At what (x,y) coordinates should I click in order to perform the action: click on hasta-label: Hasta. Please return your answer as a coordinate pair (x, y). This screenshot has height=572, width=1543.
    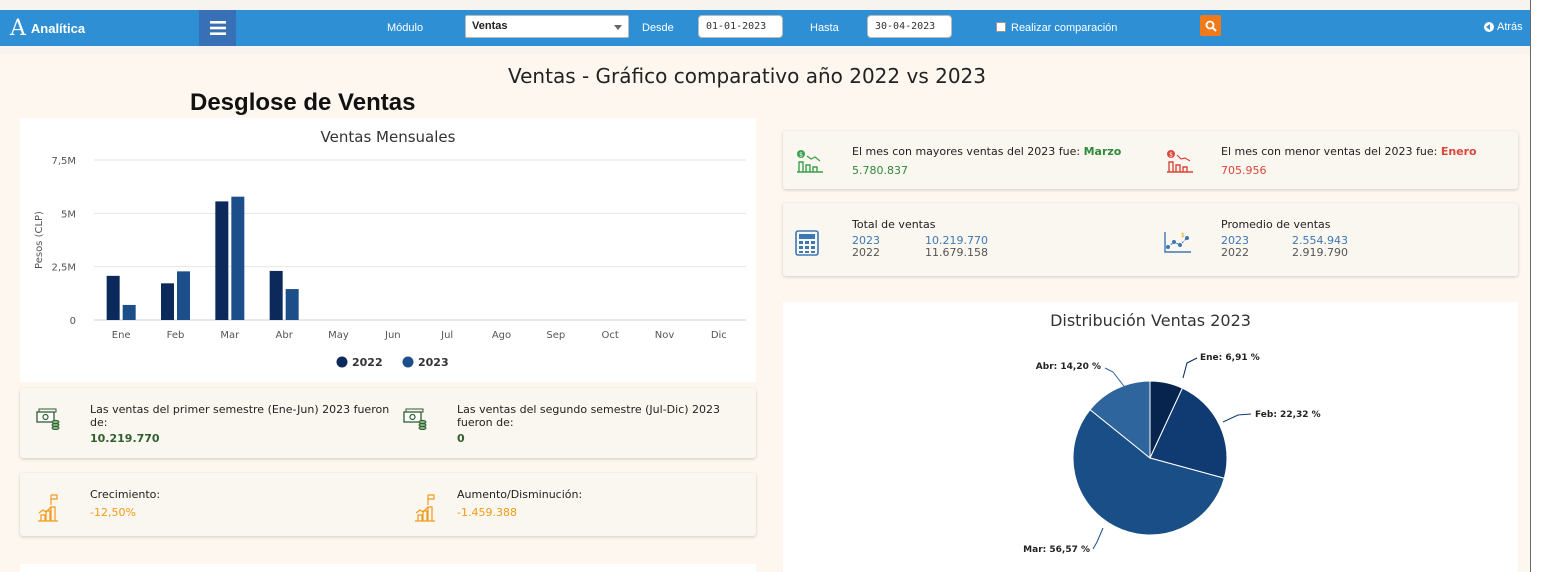
    Looking at the image, I should click on (824, 28).